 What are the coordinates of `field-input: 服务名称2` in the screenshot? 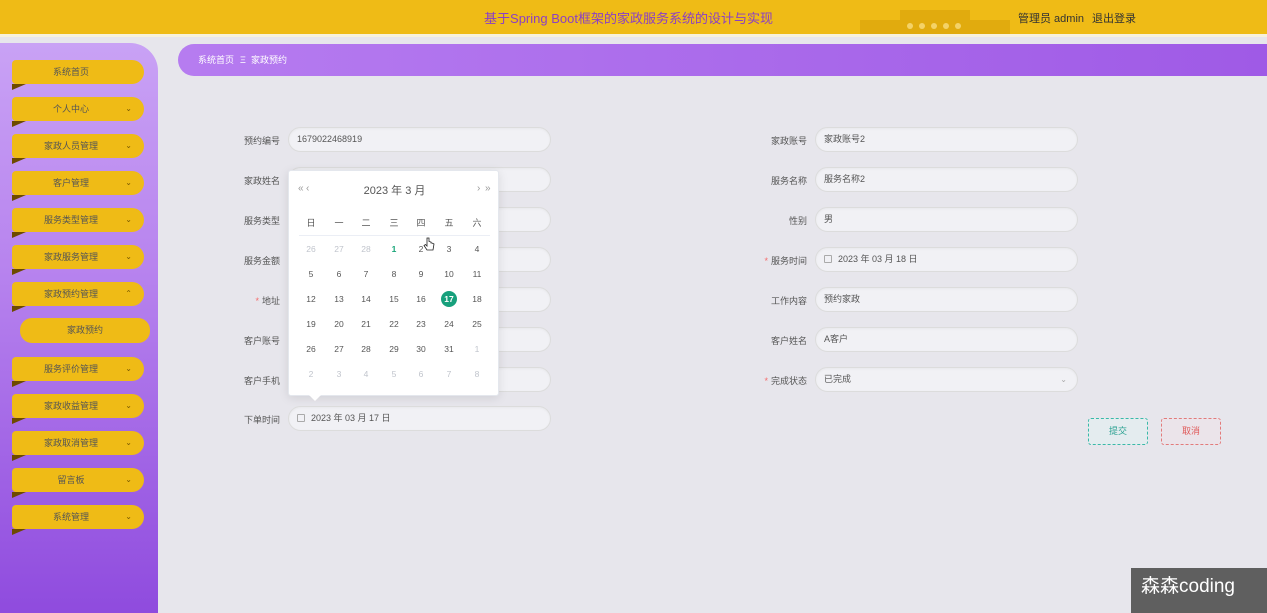 It's located at (946, 179).